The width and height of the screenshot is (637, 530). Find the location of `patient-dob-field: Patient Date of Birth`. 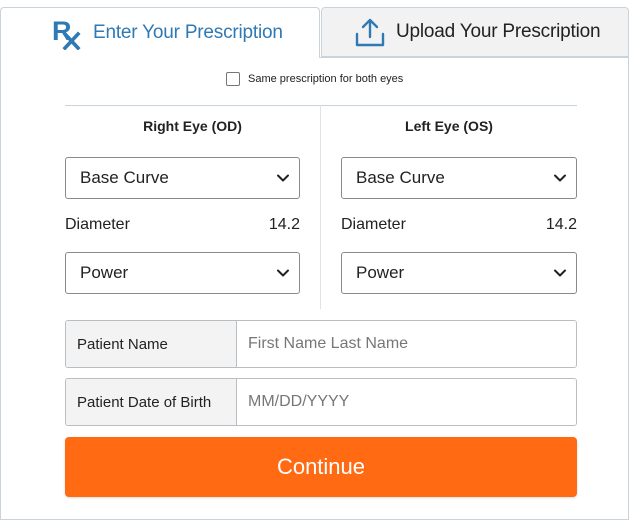

patient-dob-field: Patient Date of Birth is located at coordinates (321, 402).